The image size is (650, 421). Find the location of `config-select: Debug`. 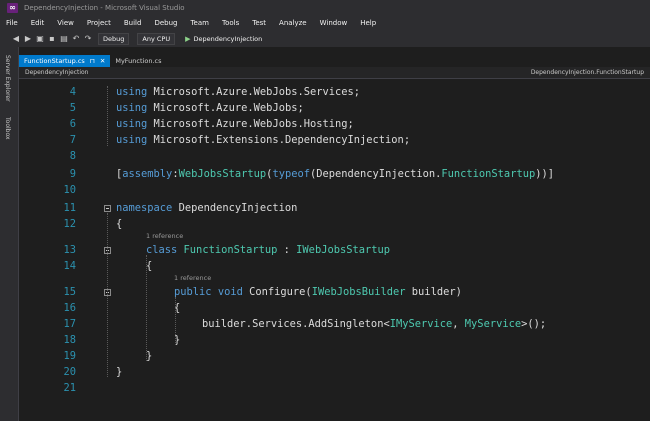

config-select: Debug is located at coordinates (114, 38).